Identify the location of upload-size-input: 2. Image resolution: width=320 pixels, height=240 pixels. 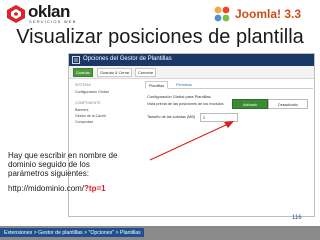
(219, 117).